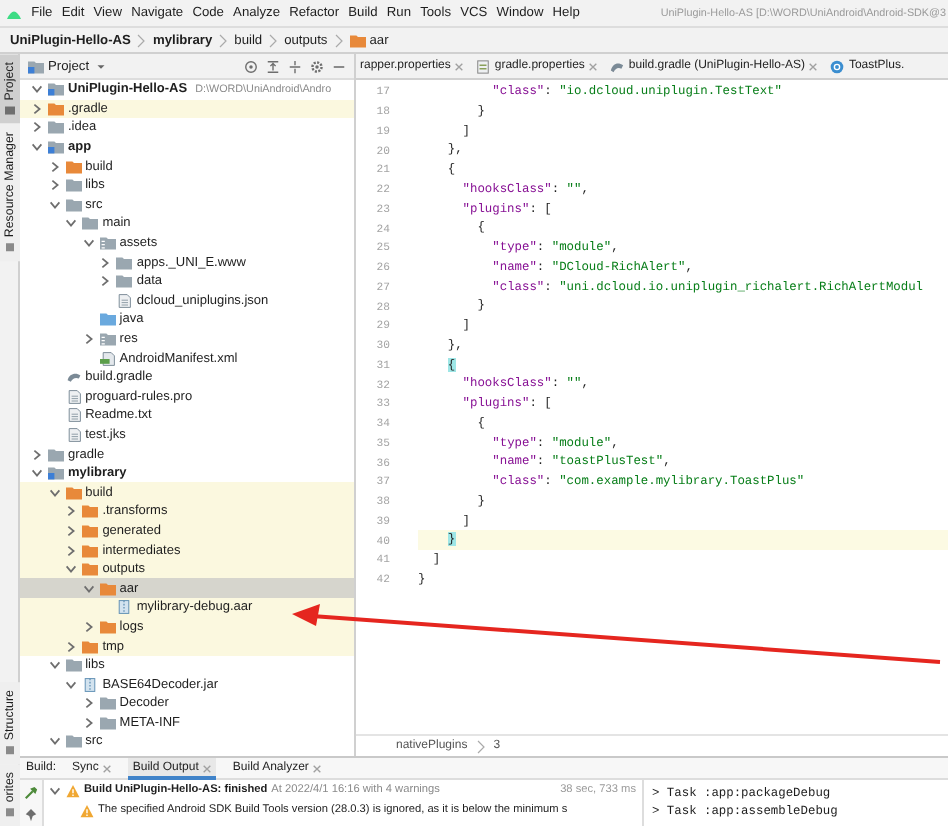 Image resolution: width=948 pixels, height=826 pixels. Describe the element at coordinates (837, 66) in the screenshot. I see `class-icon` at that location.